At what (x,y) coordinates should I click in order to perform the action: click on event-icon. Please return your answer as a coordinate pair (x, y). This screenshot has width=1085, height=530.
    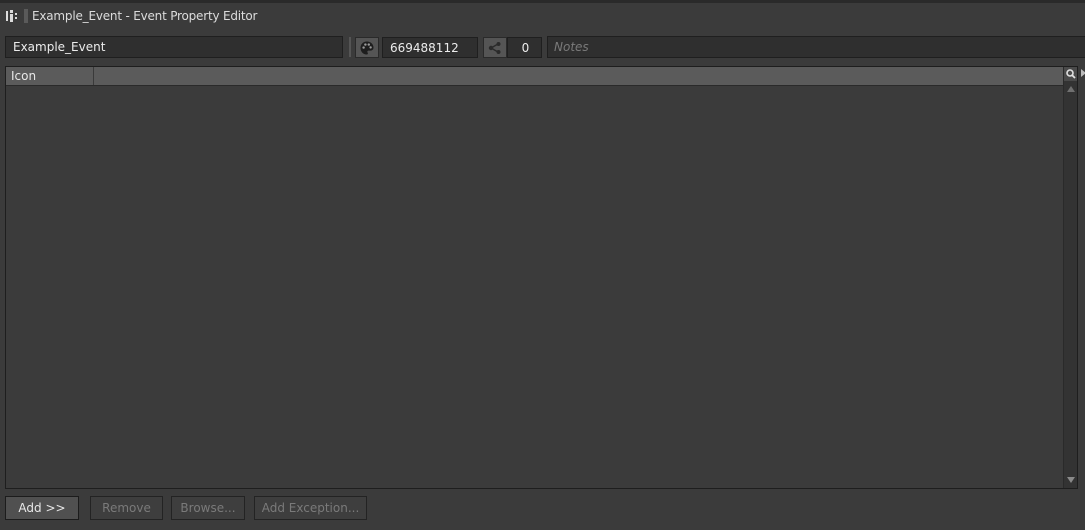
    Looking at the image, I should click on (12, 16).